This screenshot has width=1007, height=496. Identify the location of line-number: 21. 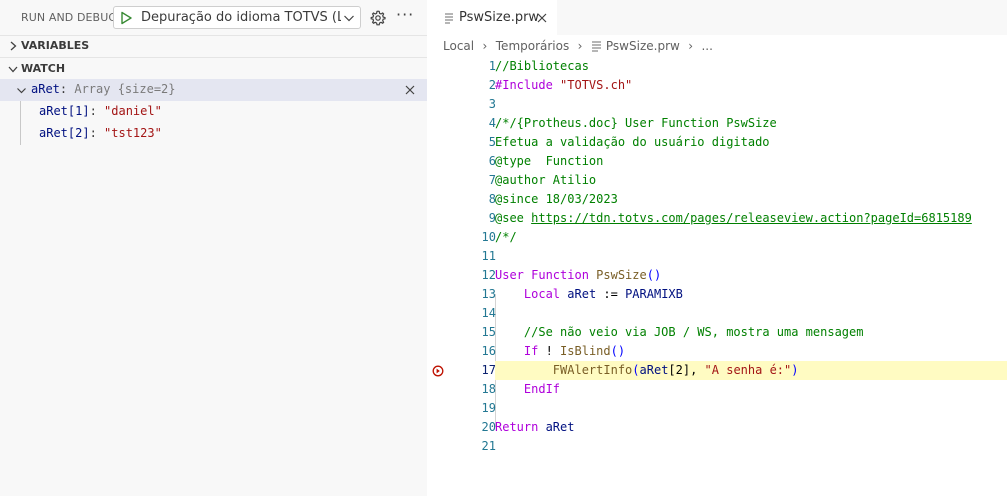
(488, 446).